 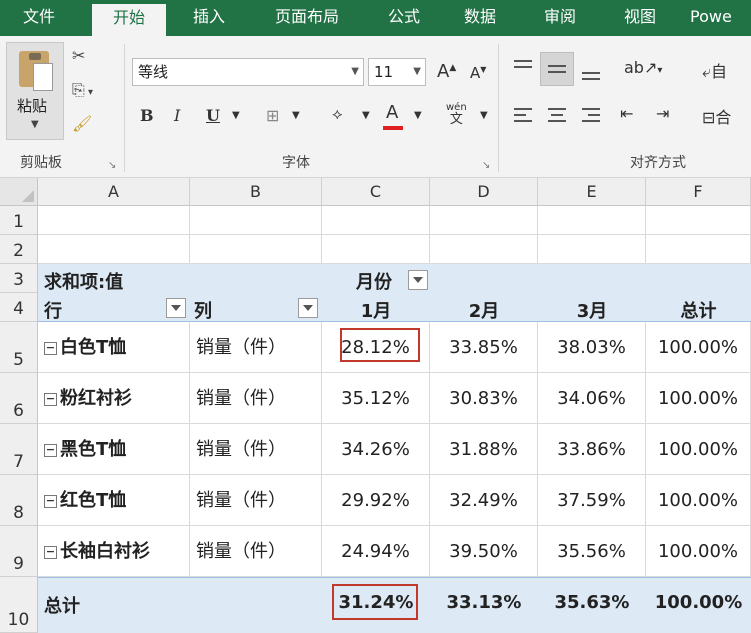 What do you see at coordinates (307, 18) in the screenshot?
I see `tab-page-layout: 页面布局` at bounding box center [307, 18].